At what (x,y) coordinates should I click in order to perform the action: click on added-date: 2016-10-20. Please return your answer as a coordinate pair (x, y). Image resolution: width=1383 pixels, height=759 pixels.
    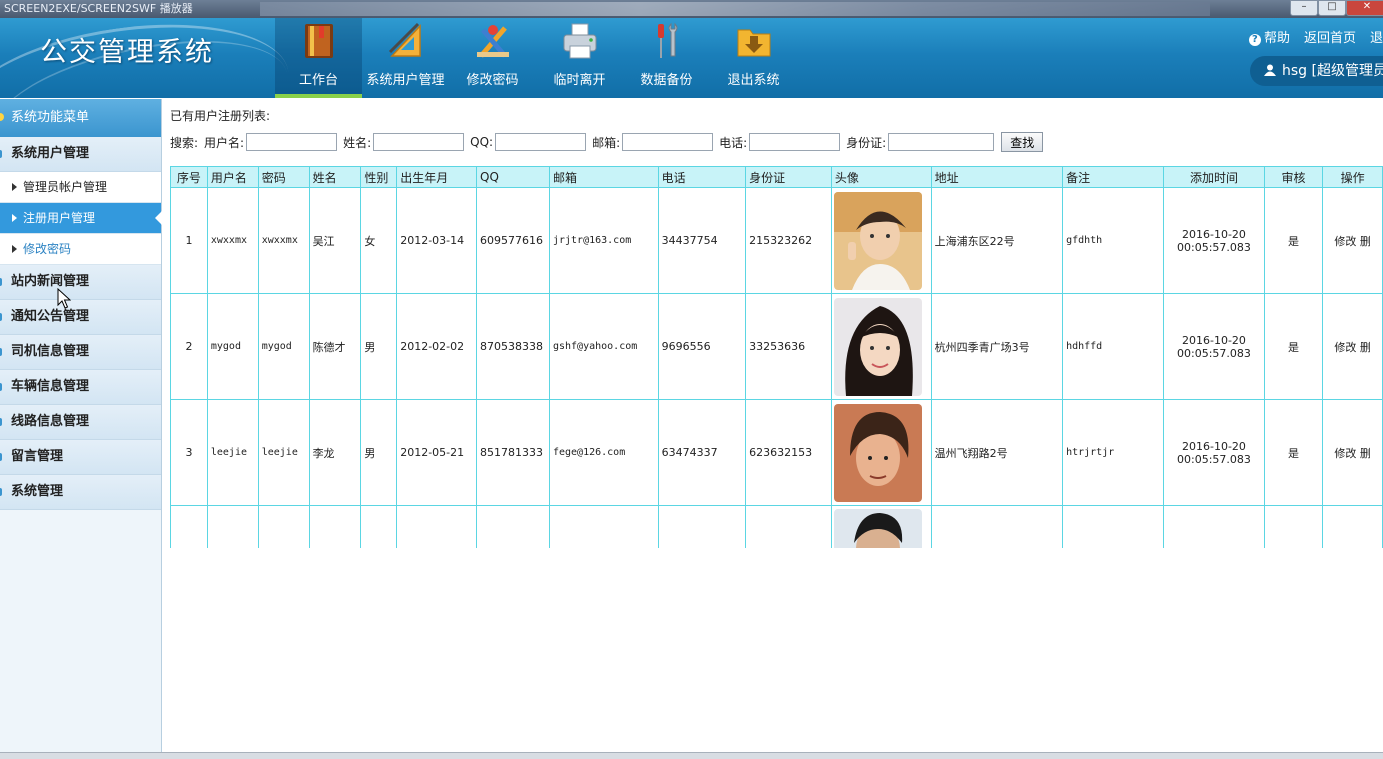
    Looking at the image, I should click on (1213, 340).